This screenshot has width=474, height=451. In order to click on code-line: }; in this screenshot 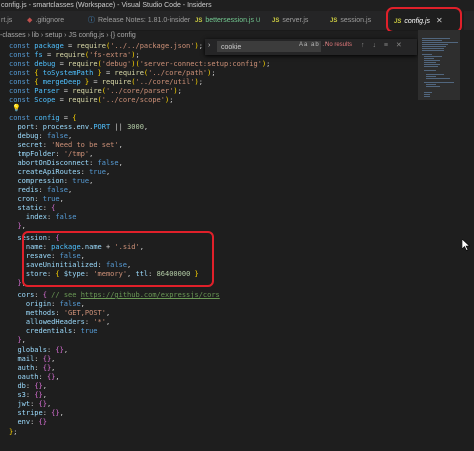, I will do `click(13, 432)`.